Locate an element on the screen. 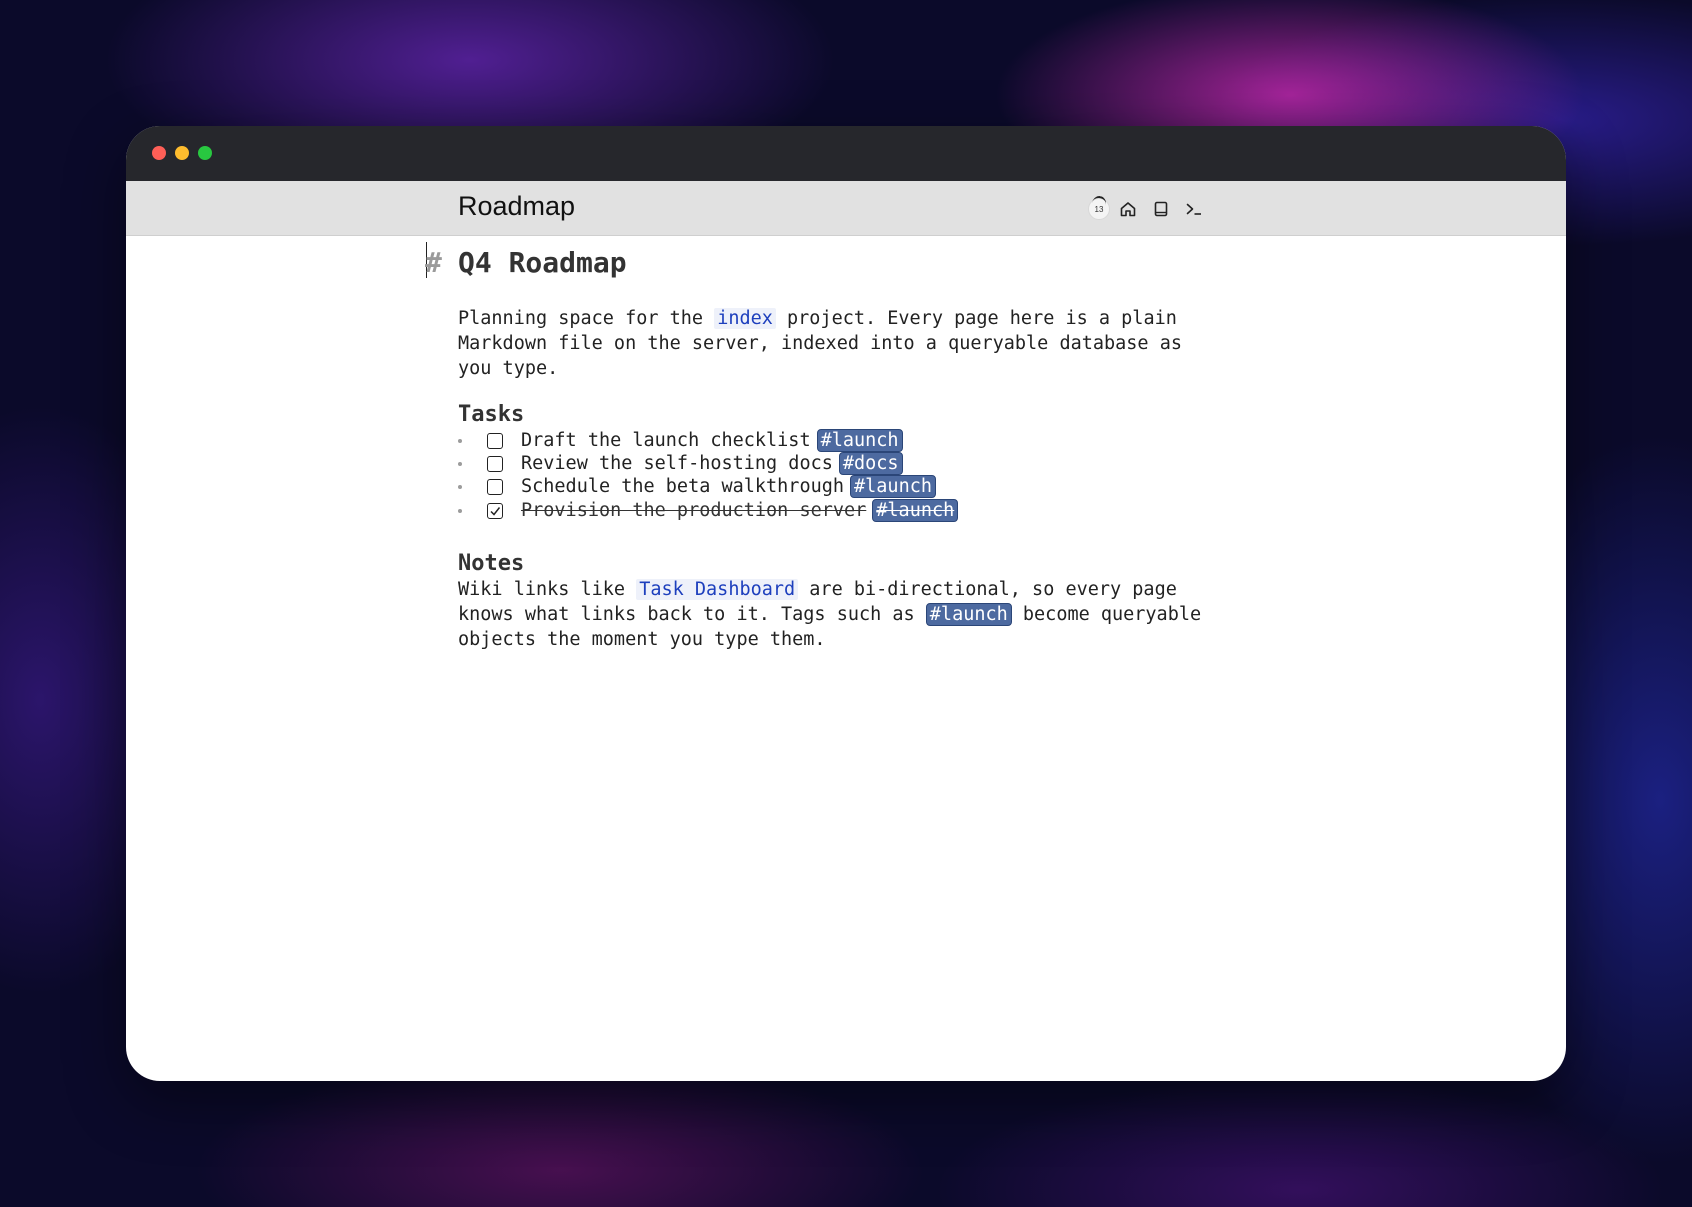  checkmark-icon is located at coordinates (495, 511).